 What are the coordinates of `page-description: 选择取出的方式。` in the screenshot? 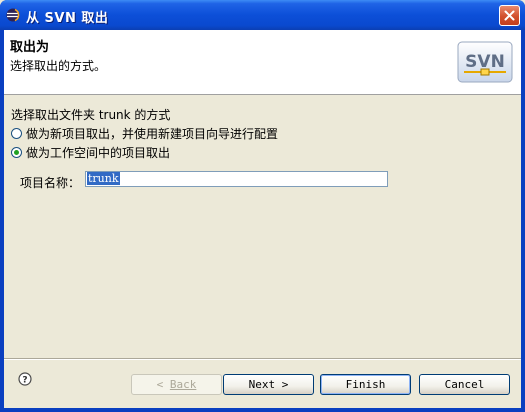 It's located at (58, 66).